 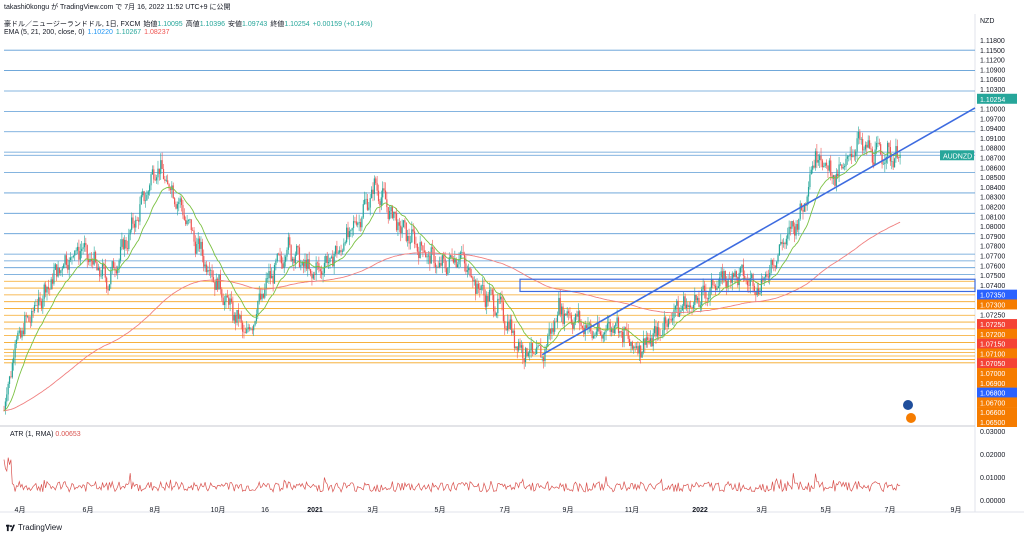 What do you see at coordinates (762, 510) in the screenshot?
I see `time-label: 3月` at bounding box center [762, 510].